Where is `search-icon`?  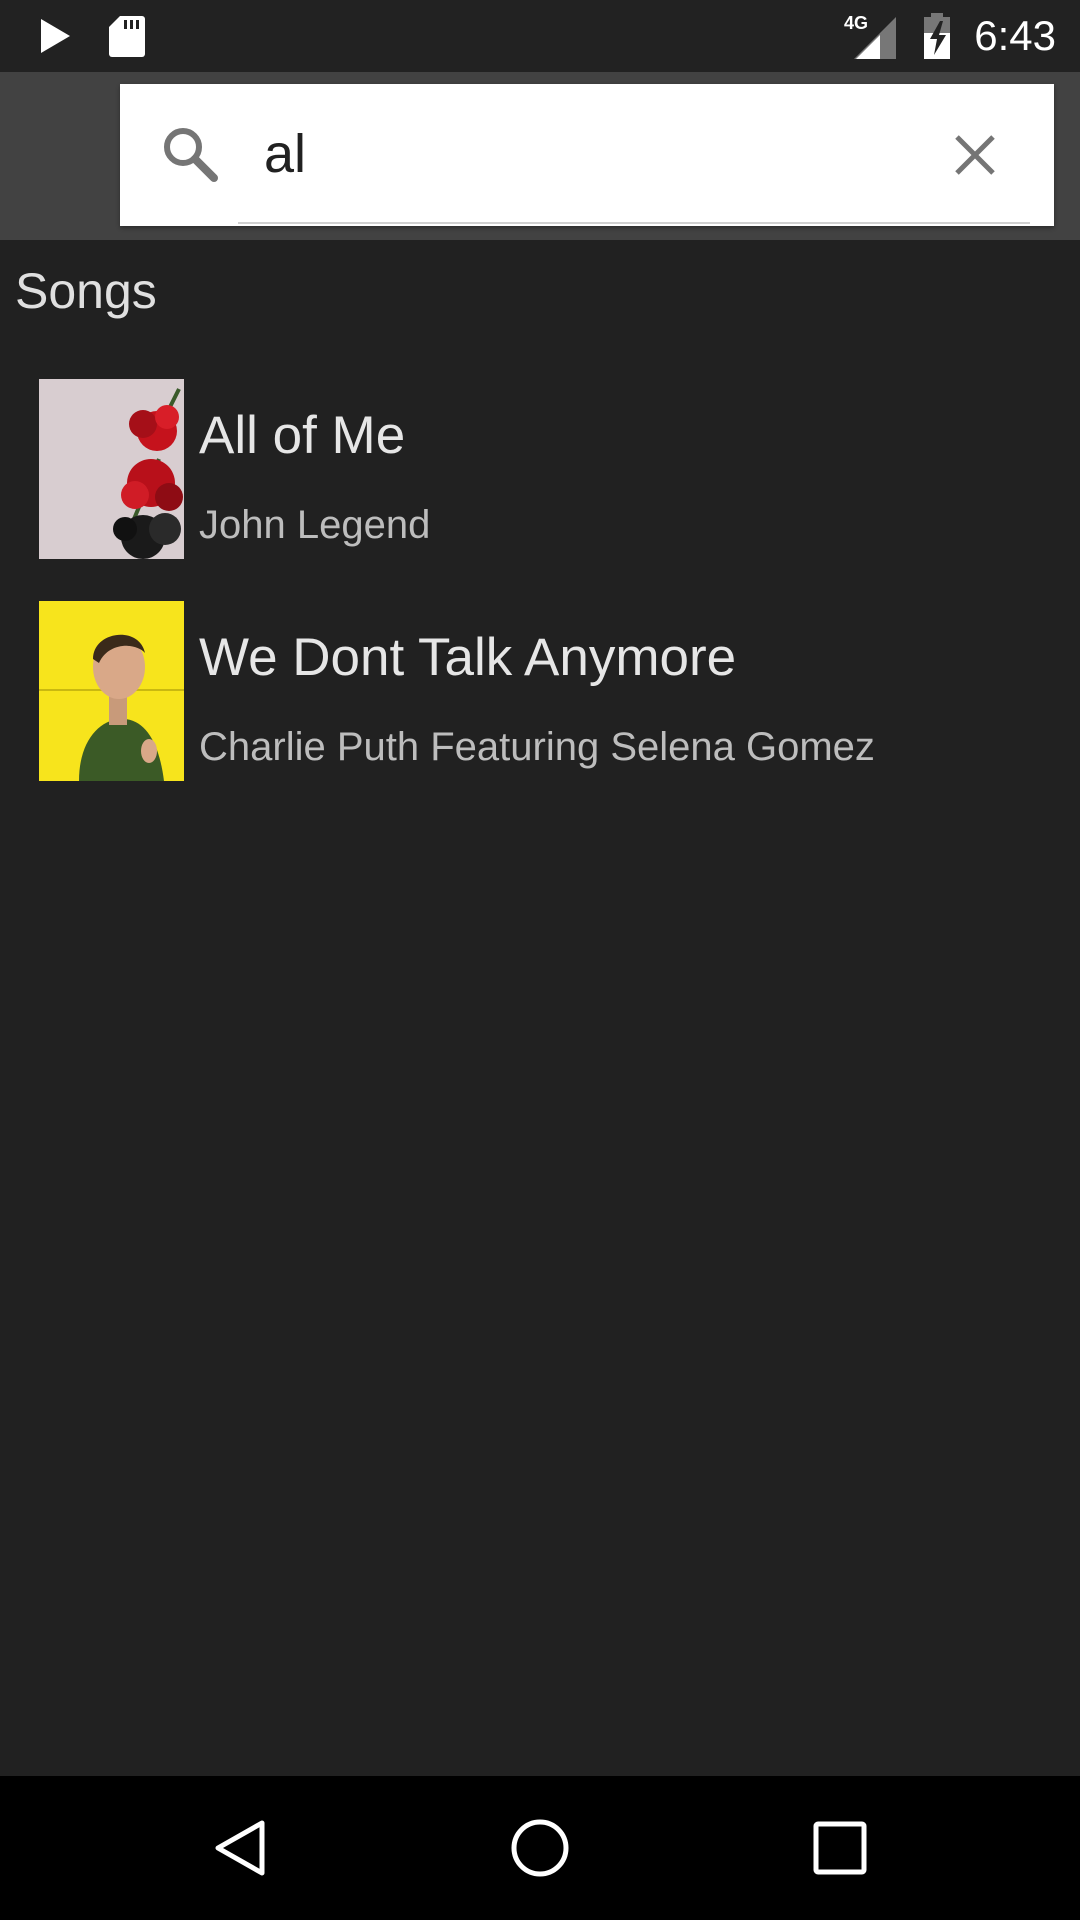 search-icon is located at coordinates (190, 154).